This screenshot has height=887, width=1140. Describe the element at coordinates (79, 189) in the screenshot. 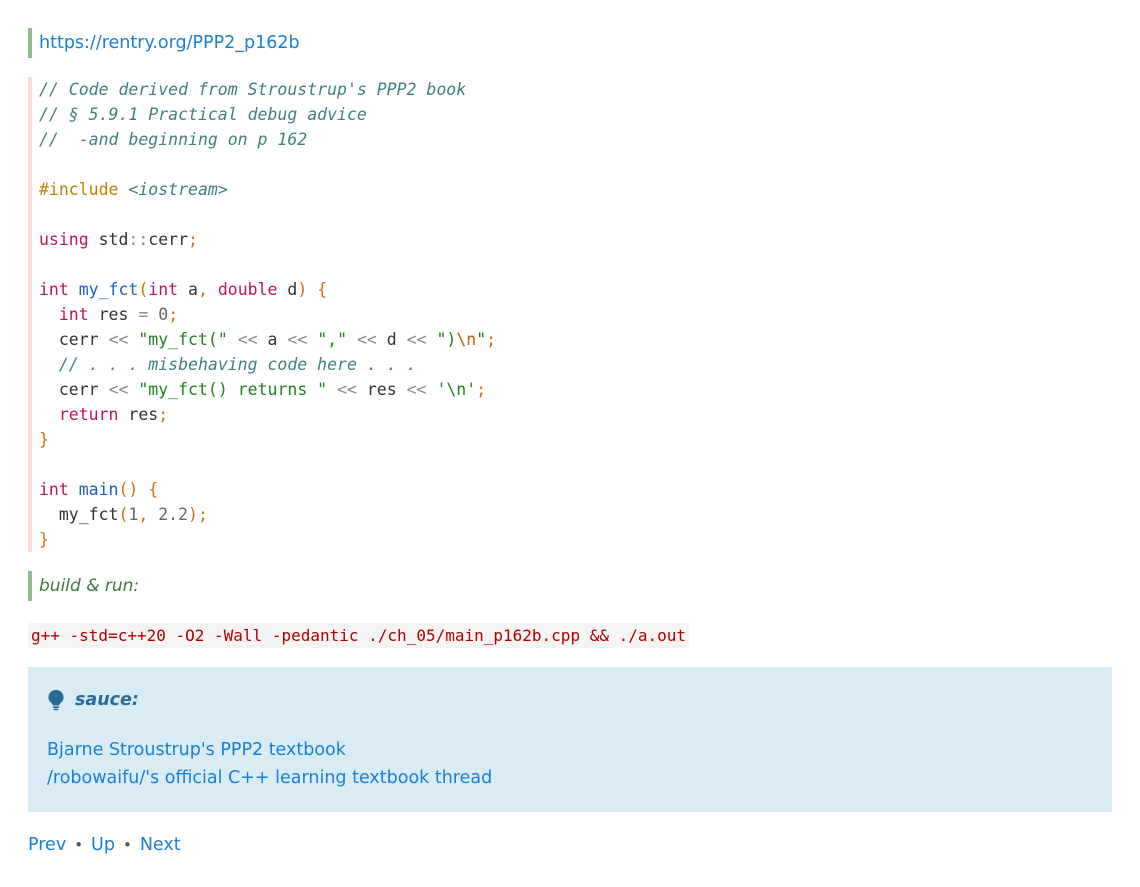

I see `code-preprocessor: #include` at that location.